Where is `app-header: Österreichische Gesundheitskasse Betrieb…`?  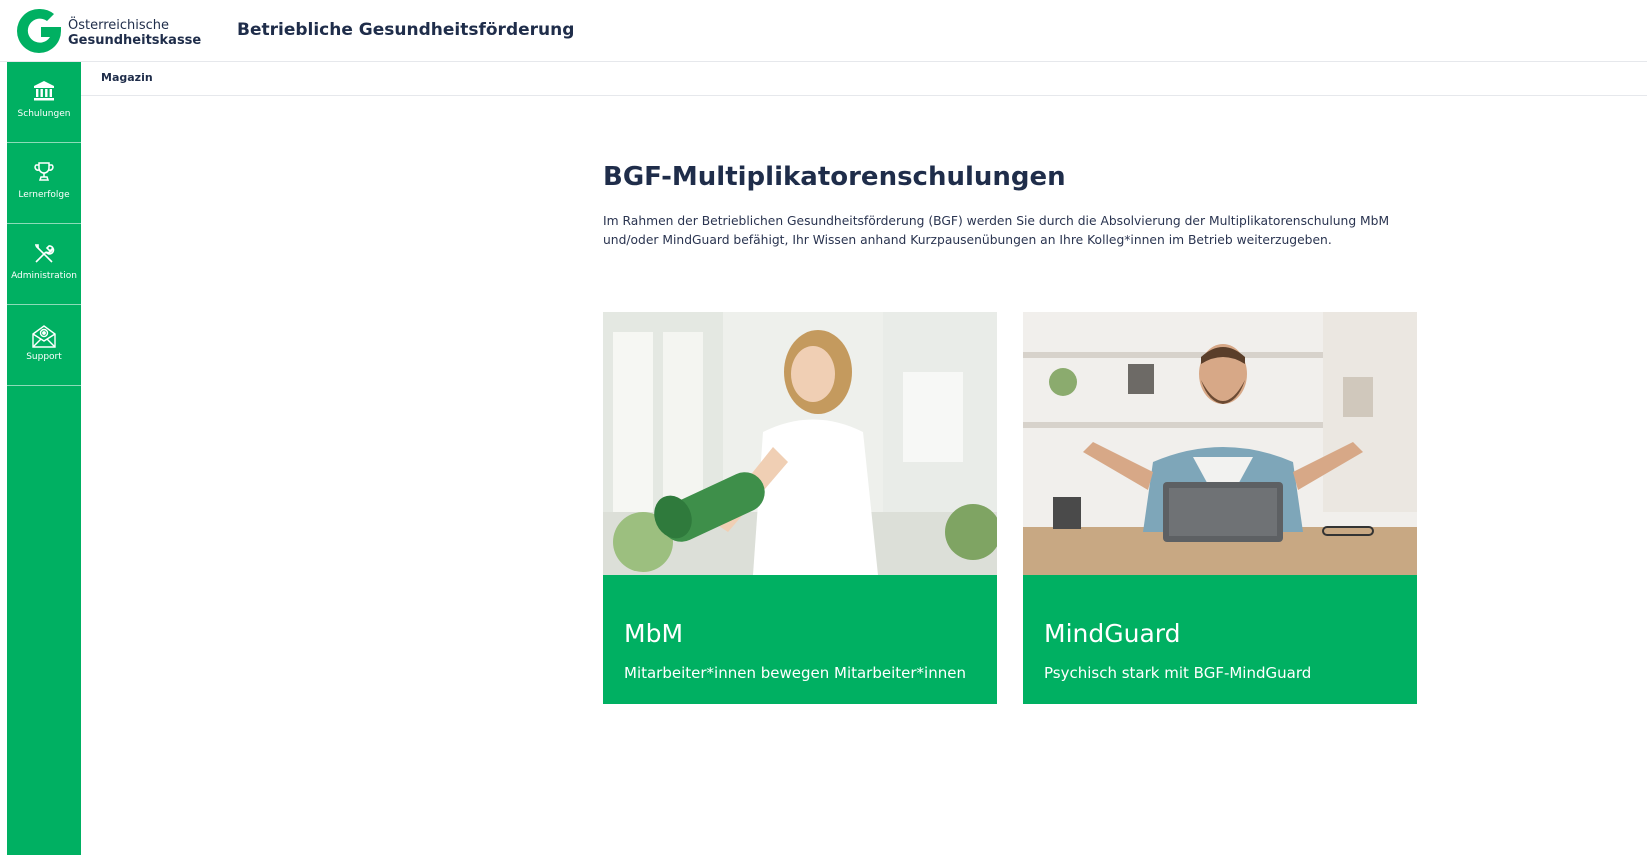 app-header: Österreichische Gesundheitskasse Betrieb… is located at coordinates (823, 31).